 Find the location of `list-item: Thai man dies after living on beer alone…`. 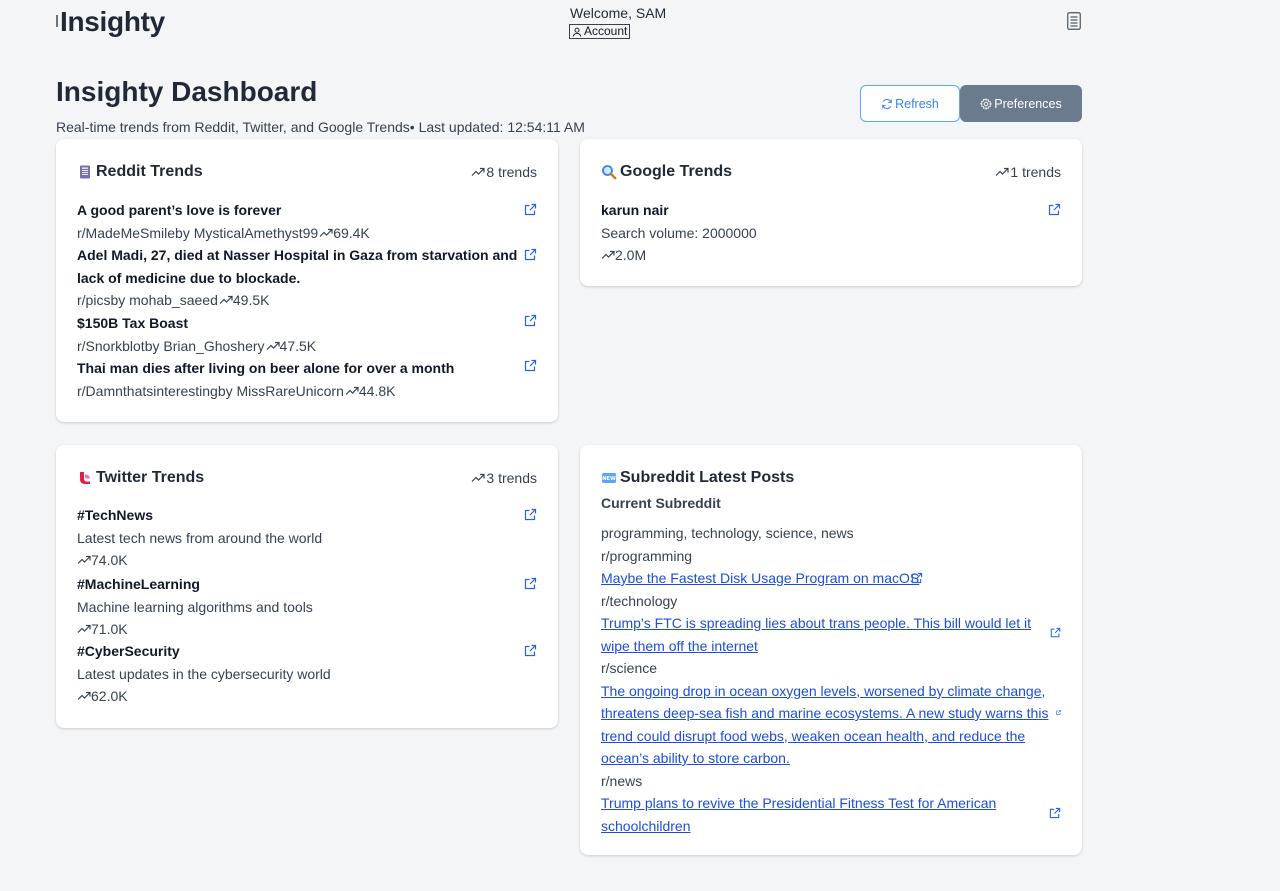

list-item: Thai man dies after living on beer alone… is located at coordinates (307, 379).